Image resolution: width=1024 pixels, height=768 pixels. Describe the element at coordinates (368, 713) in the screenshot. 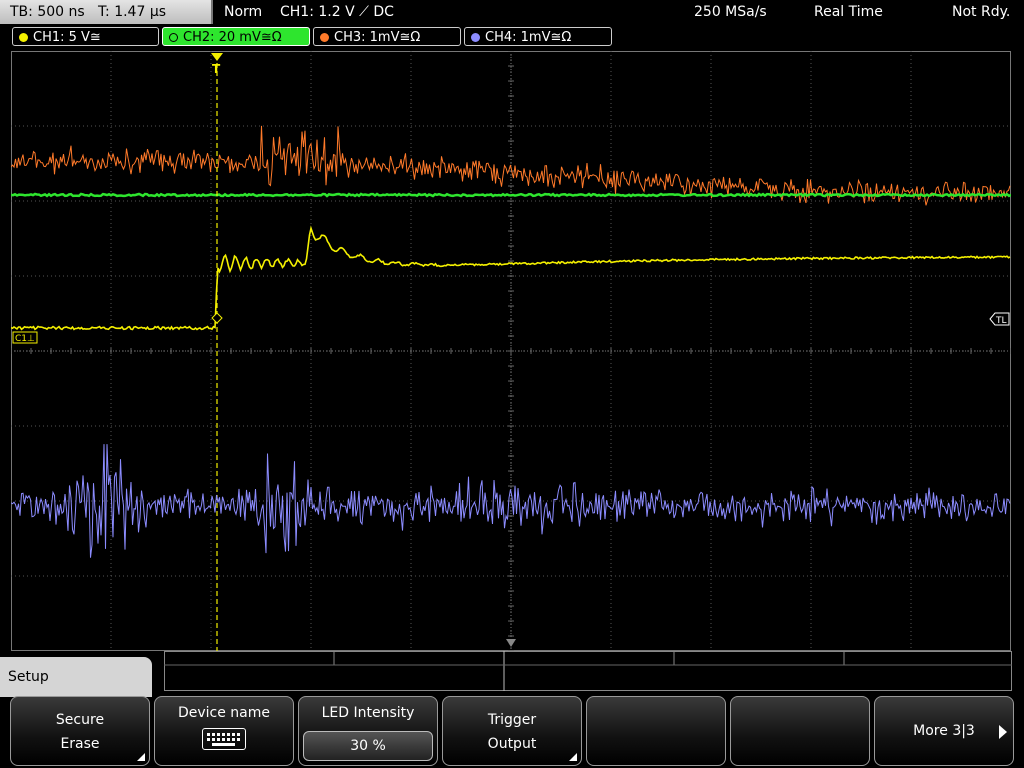

I see `softkey-label: LED Intensity` at that location.